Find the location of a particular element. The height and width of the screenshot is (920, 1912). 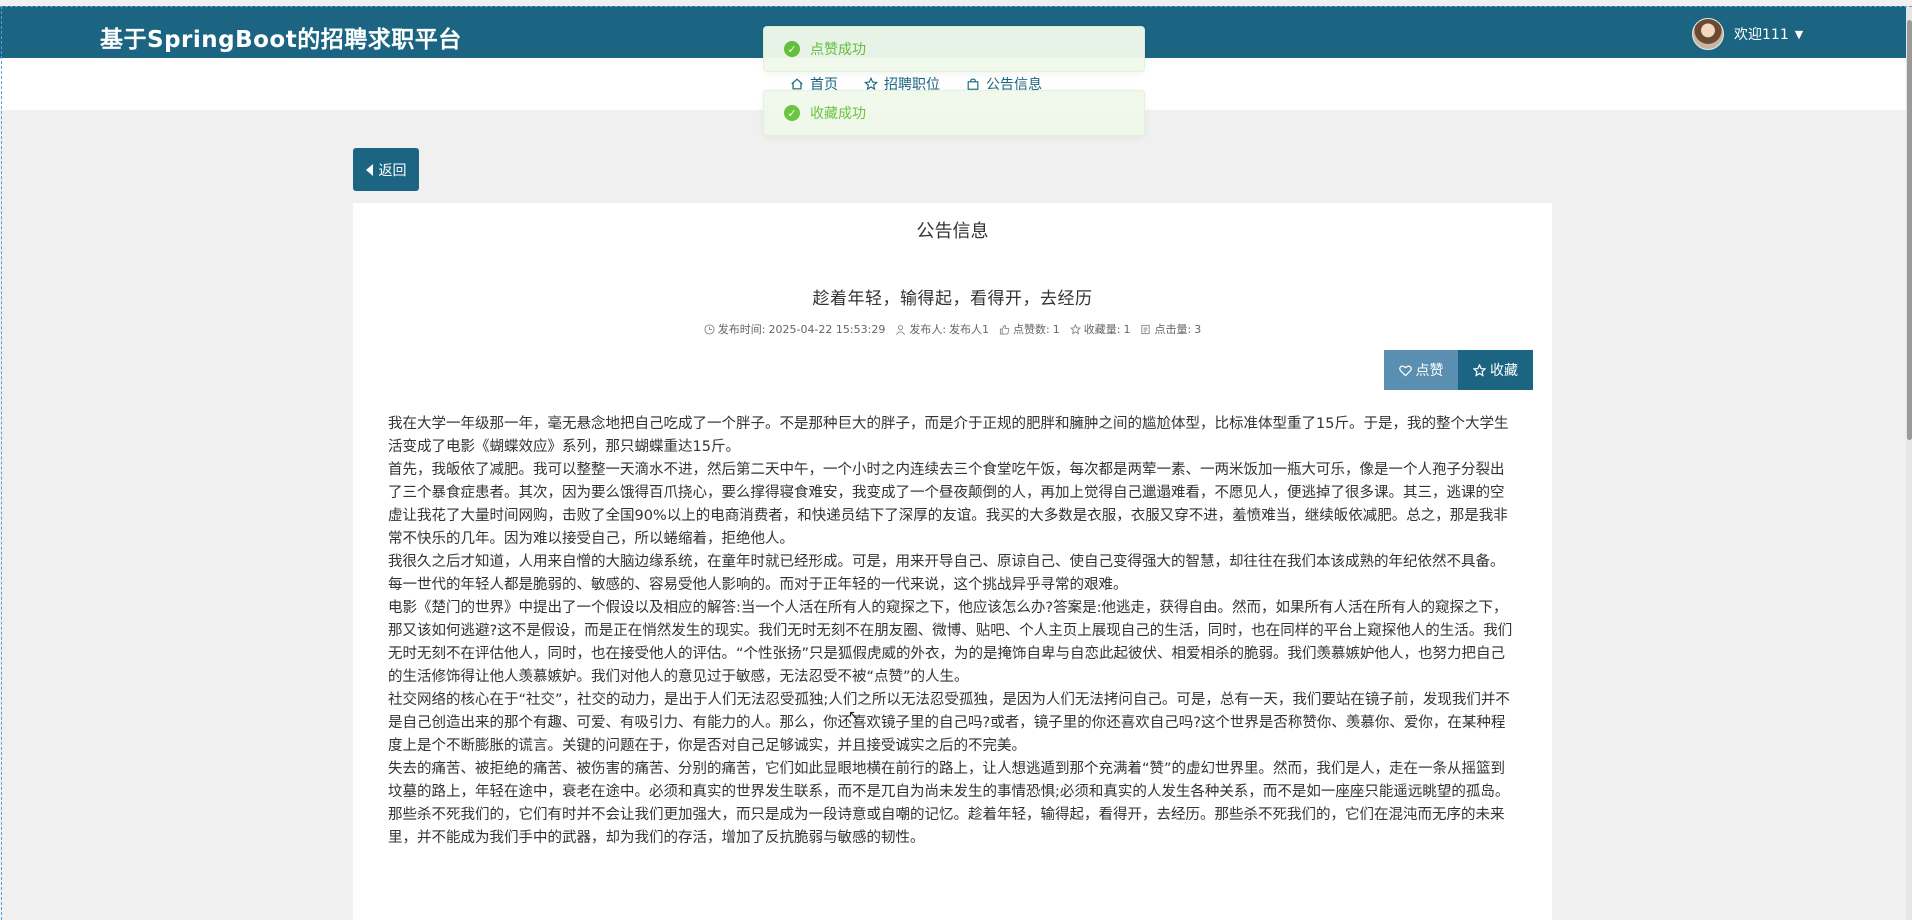

user-icon is located at coordinates (901, 329).